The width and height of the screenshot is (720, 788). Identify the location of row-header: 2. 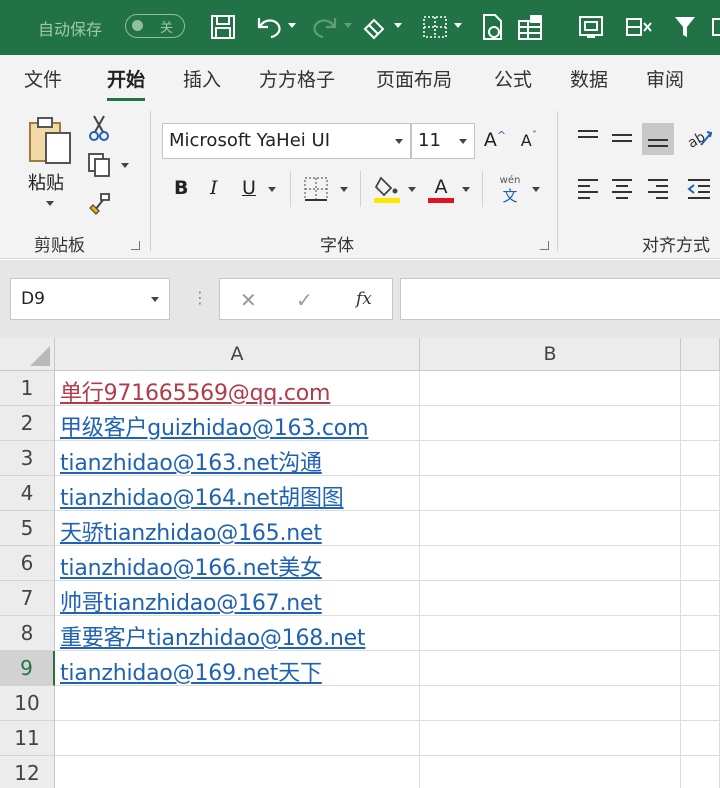
(27, 423).